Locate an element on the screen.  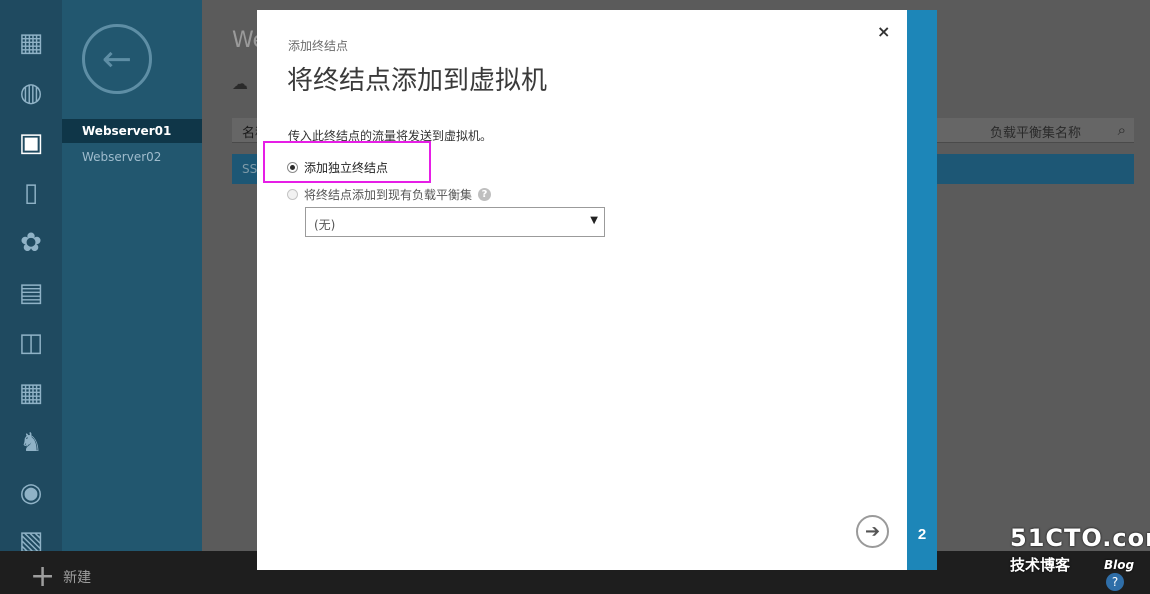
load-balanced-set-radio is located at coordinates (292, 194).